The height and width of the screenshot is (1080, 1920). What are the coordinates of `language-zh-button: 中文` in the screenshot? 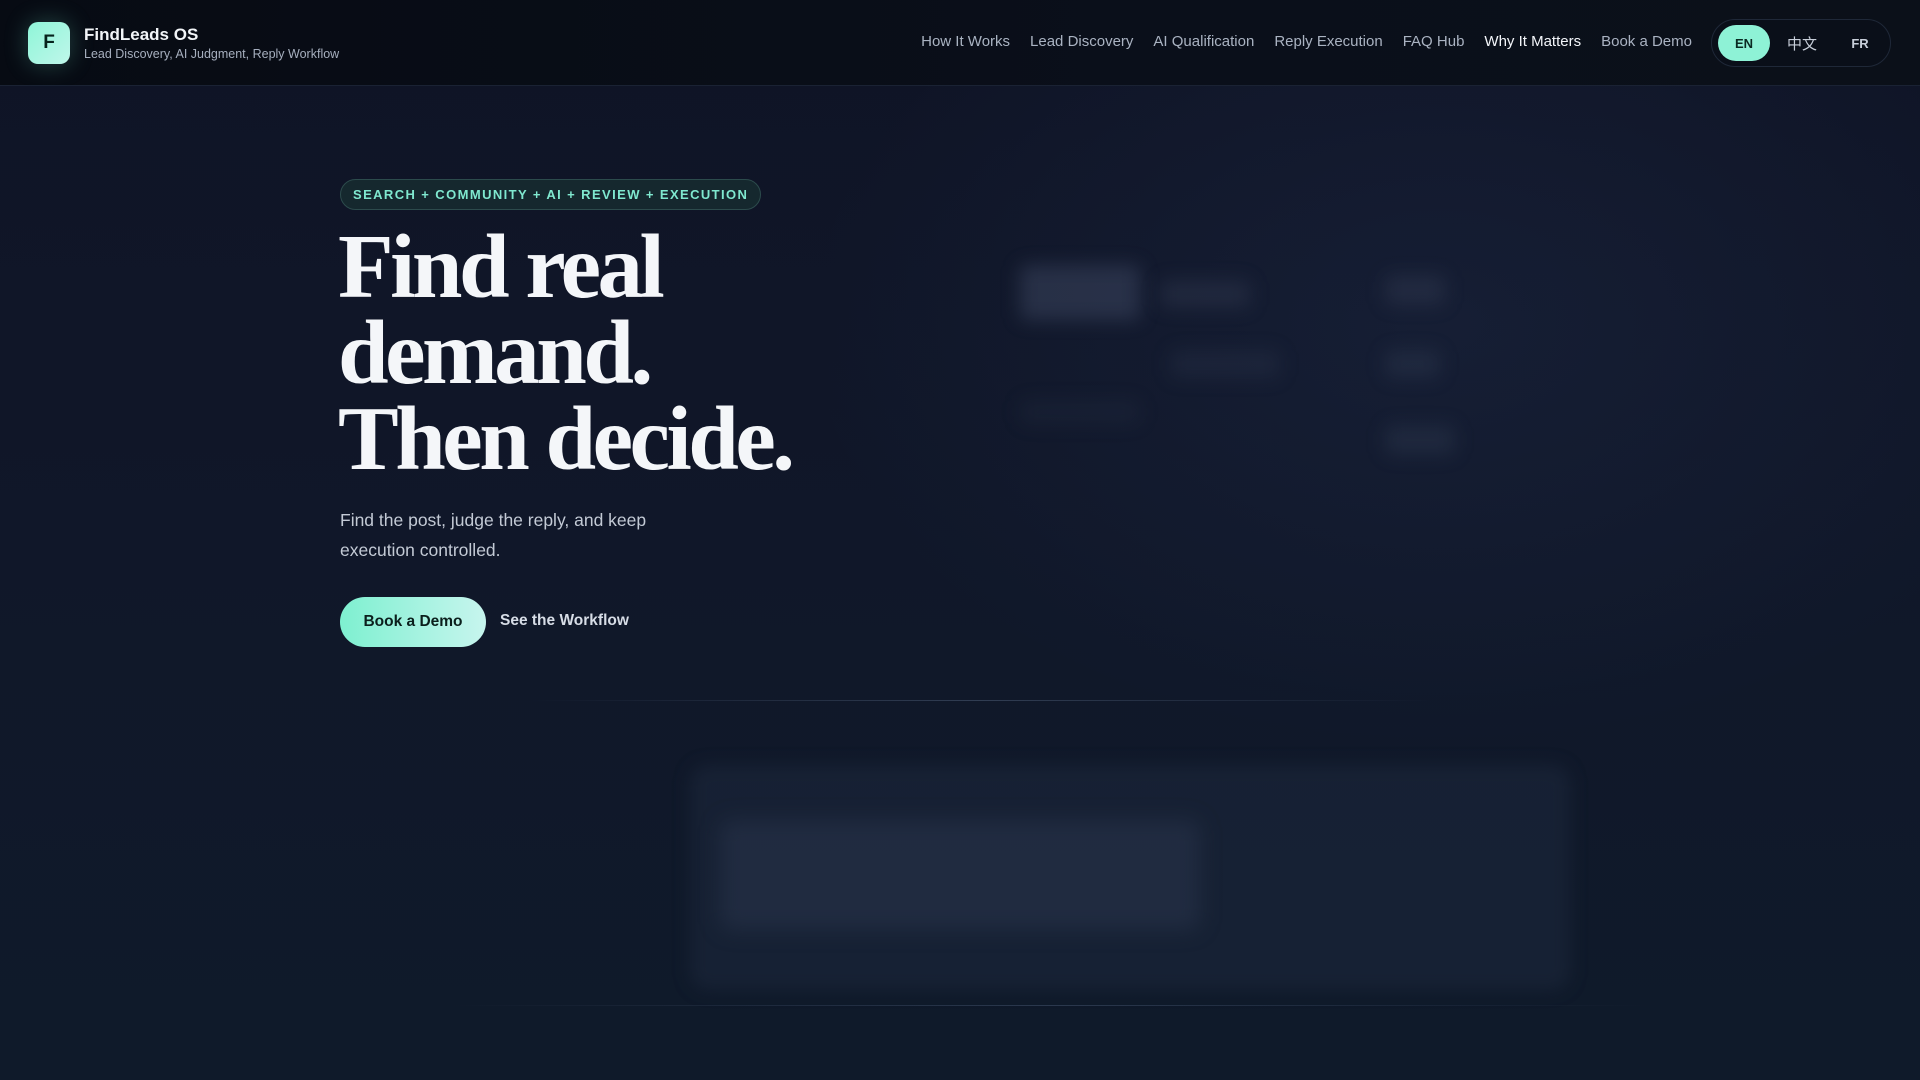 It's located at (1802, 43).